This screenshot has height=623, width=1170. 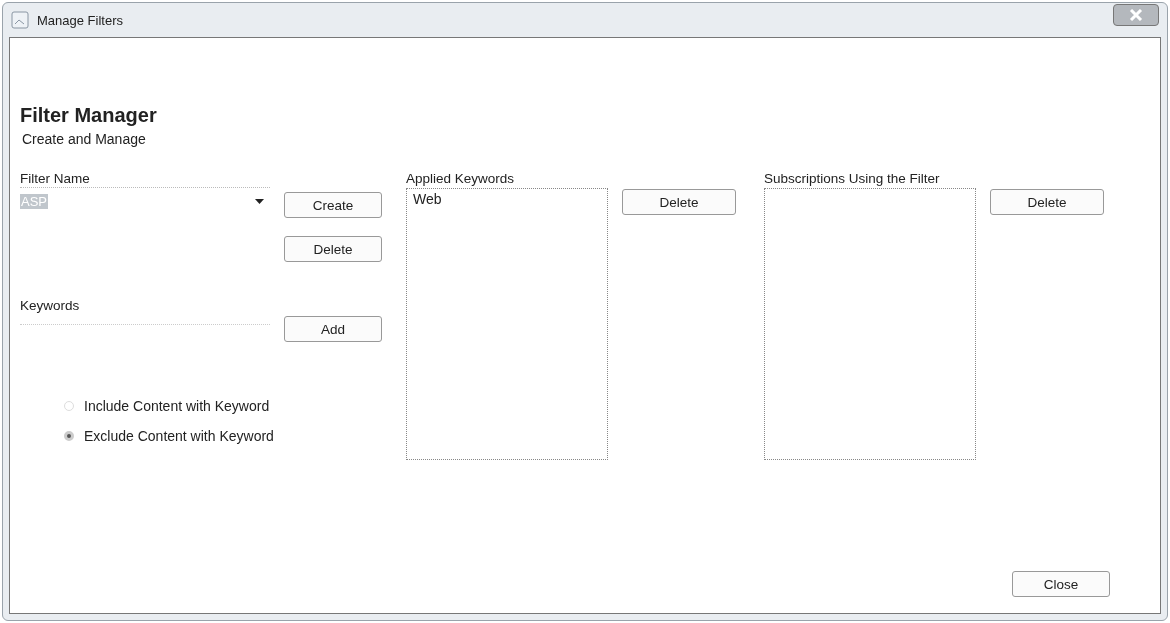 What do you see at coordinates (461, 179) in the screenshot?
I see `list-label: Applied Keywords` at bounding box center [461, 179].